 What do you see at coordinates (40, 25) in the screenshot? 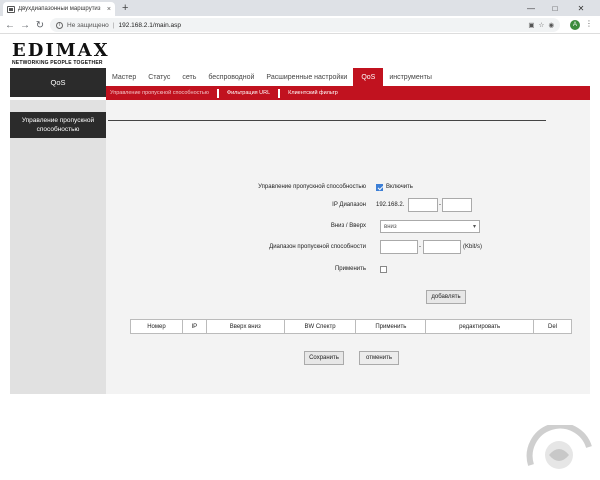
I see `reload-icon: ↻` at bounding box center [40, 25].